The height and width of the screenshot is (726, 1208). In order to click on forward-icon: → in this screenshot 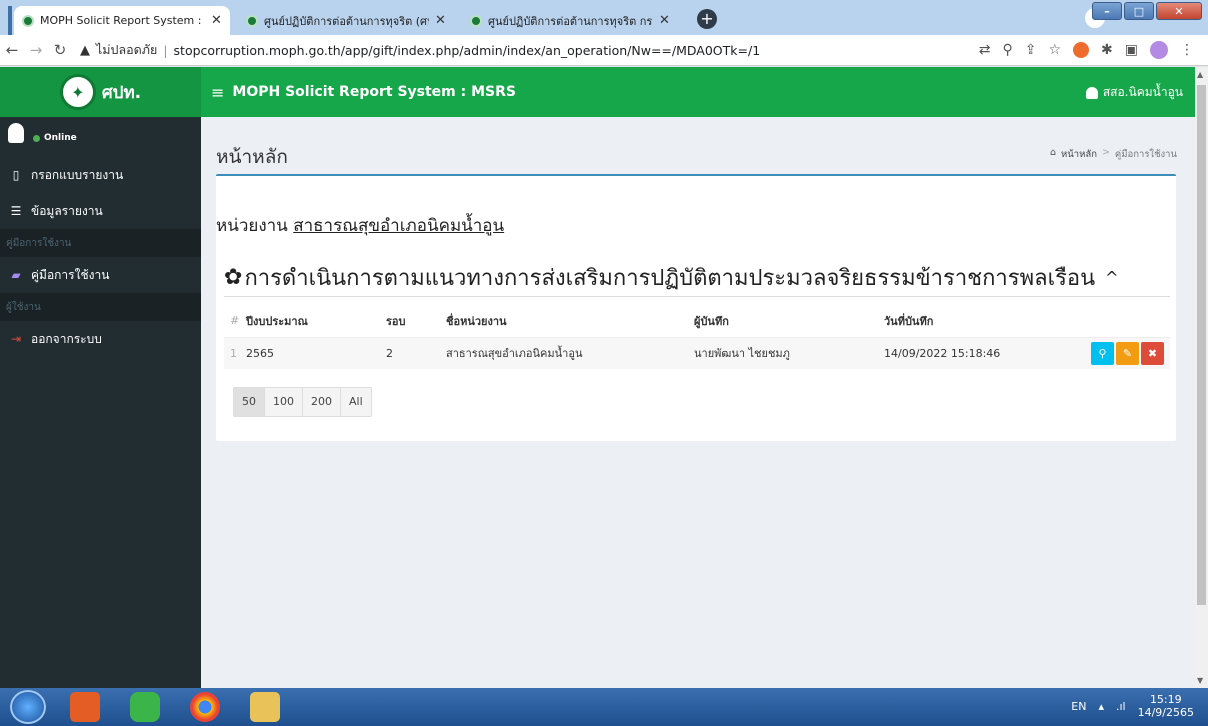, I will do `click(36, 50)`.